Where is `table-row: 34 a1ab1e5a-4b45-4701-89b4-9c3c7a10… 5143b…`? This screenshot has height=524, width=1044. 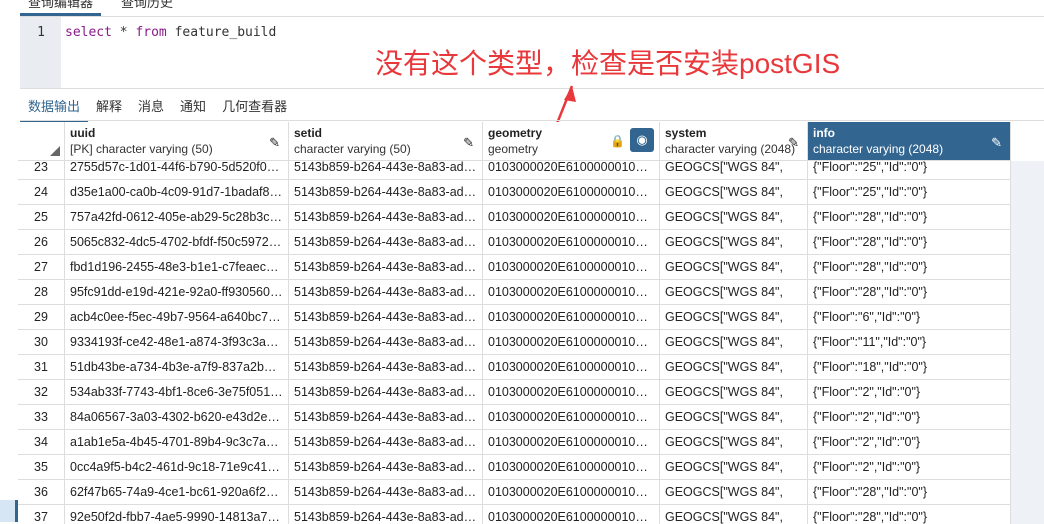 table-row: 34 a1ab1e5a-4b45-4701-89b4-9c3c7a10… 5143b… is located at coordinates (514, 442).